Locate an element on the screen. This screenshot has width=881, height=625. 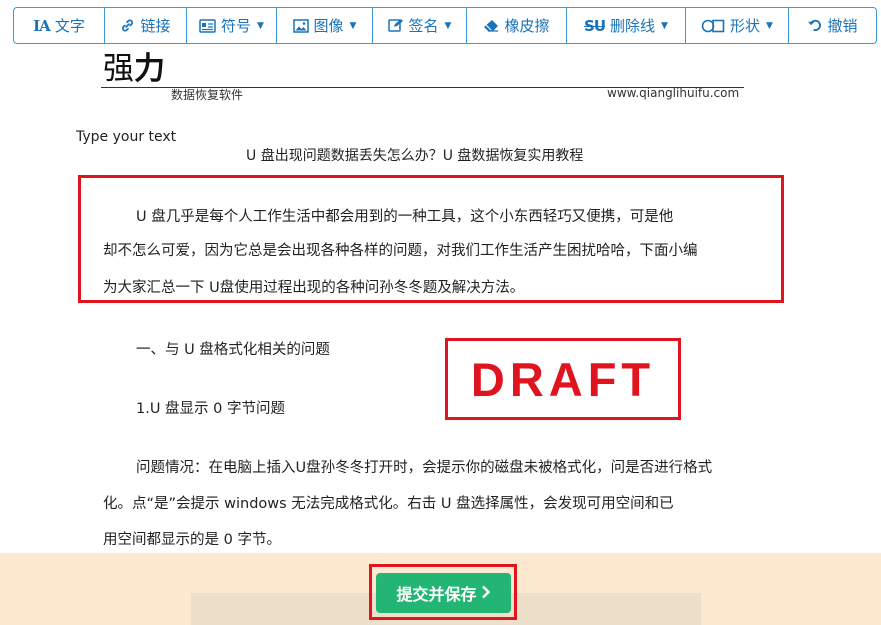
symbol-tool-label: 符号 is located at coordinates (236, 26).